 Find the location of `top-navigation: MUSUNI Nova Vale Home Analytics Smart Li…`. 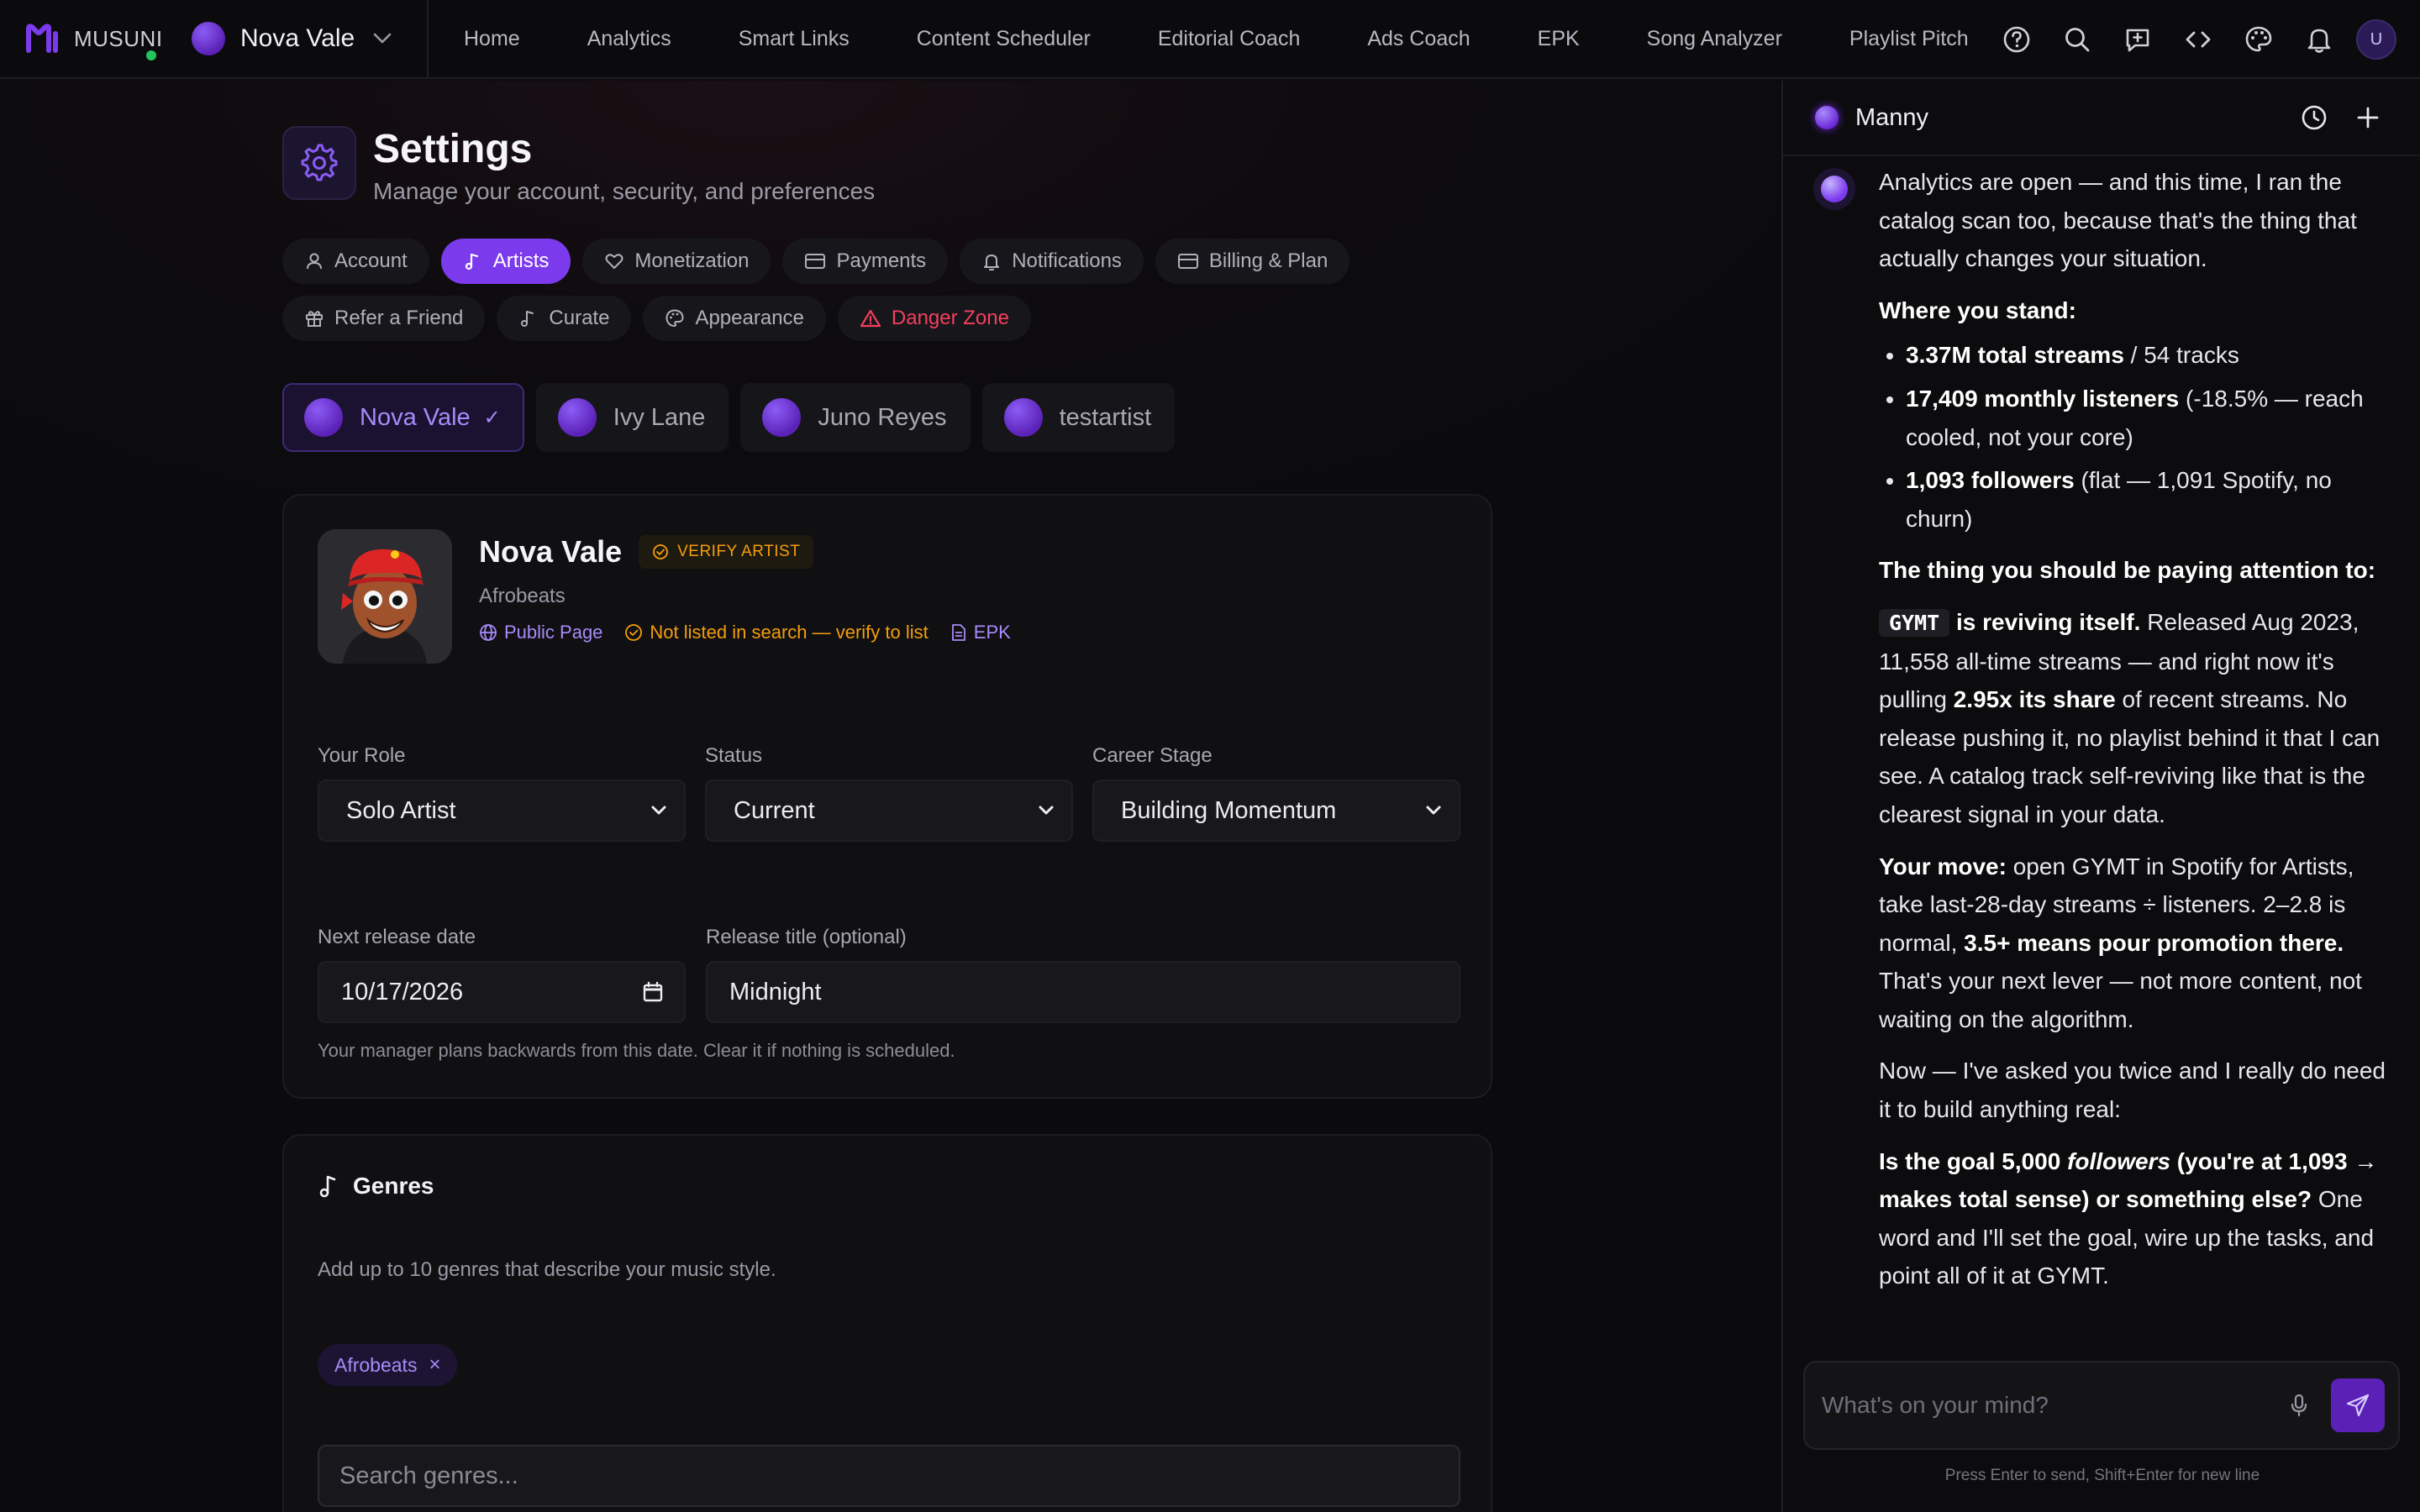

top-navigation: MUSUNI Nova Vale Home Analytics Smart Li… is located at coordinates (1210, 39).